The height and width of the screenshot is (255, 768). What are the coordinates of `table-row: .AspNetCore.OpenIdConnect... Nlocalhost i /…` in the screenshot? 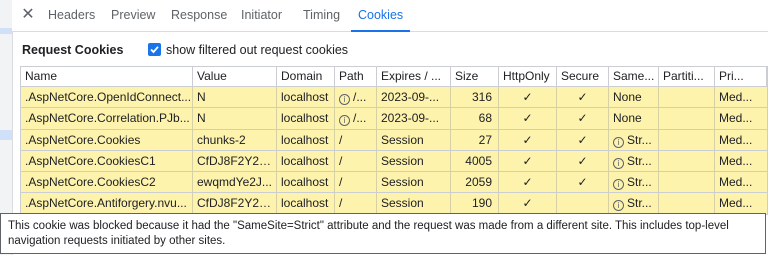 It's located at (394, 97).